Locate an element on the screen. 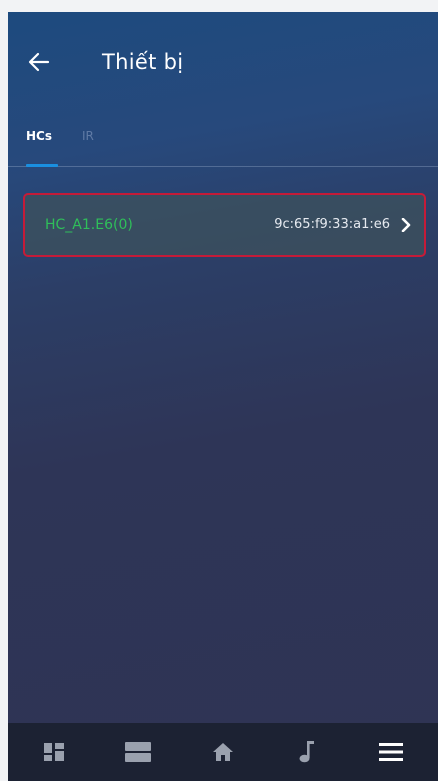 The width and height of the screenshot is (438, 781). nav-home is located at coordinates (223, 752).